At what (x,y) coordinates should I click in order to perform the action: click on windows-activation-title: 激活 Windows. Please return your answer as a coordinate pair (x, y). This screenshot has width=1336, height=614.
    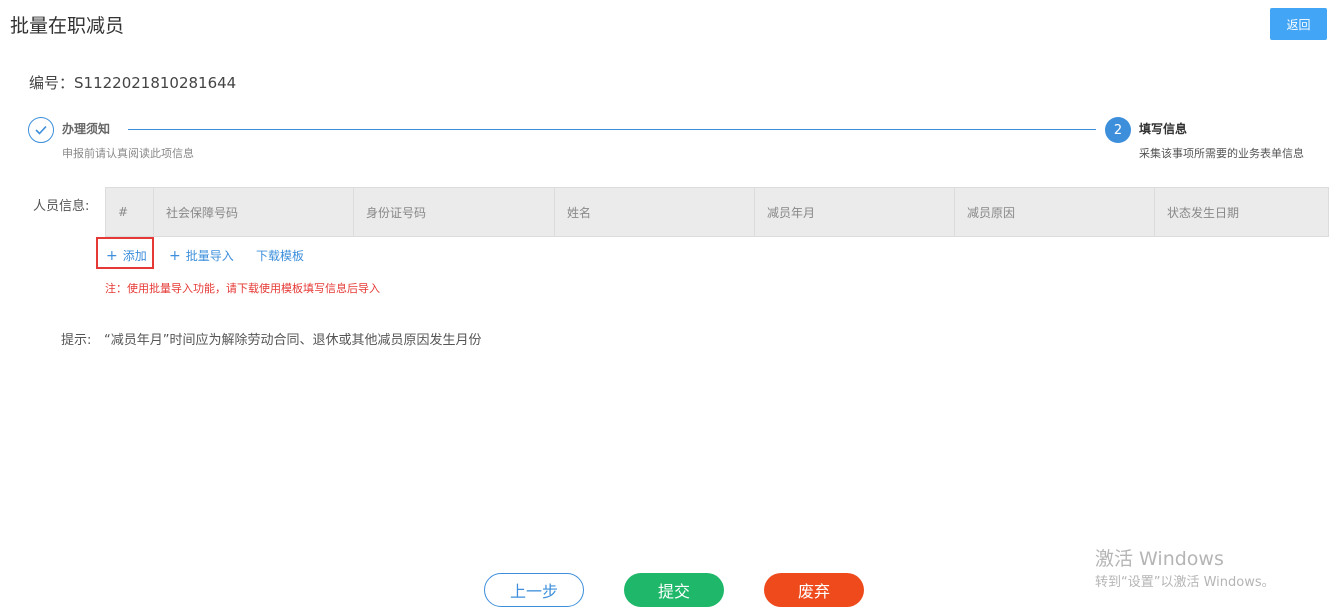
    Looking at the image, I should click on (1159, 559).